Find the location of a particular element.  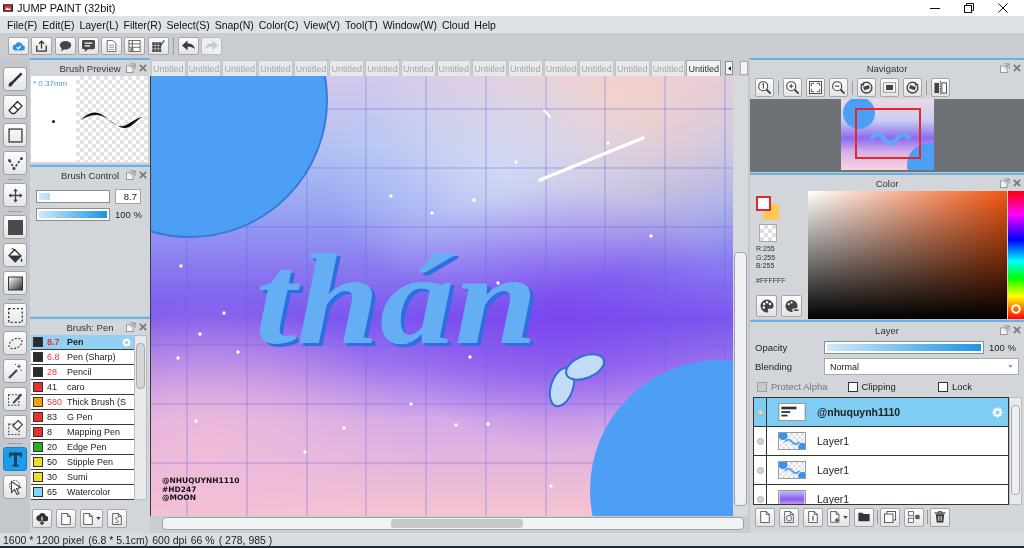

new-1bit-layer-button is located at coordinates (813, 517).